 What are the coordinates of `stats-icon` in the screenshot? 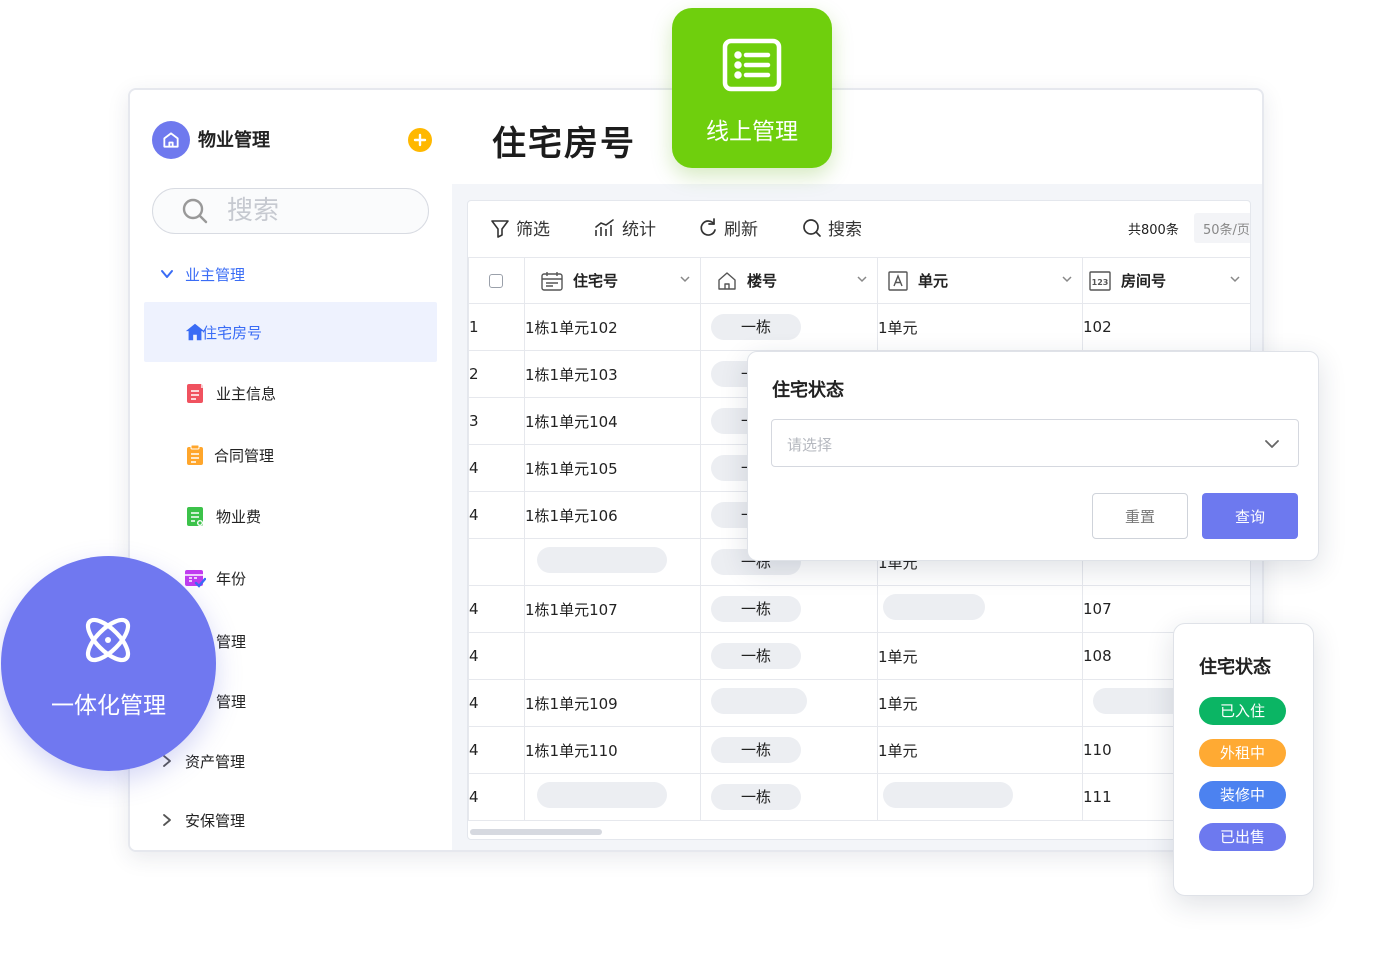 It's located at (604, 227).